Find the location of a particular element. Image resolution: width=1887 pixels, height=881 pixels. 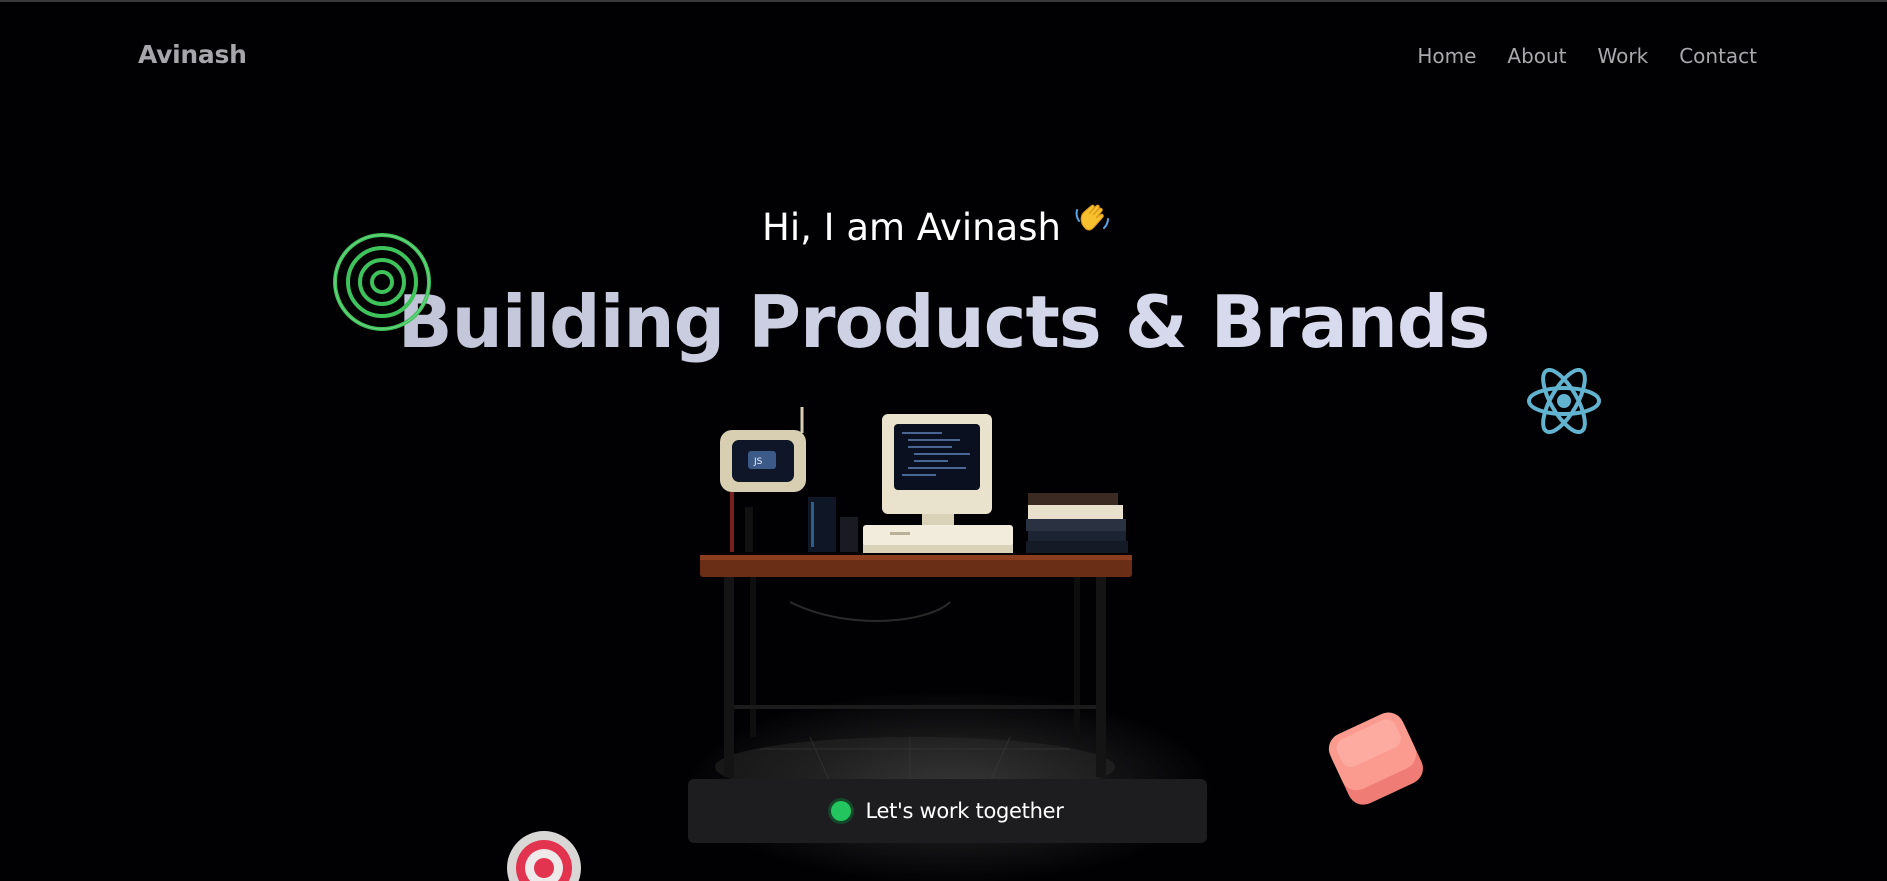

hero-greeting: Hi, I am Avinash is located at coordinates (943, 223).